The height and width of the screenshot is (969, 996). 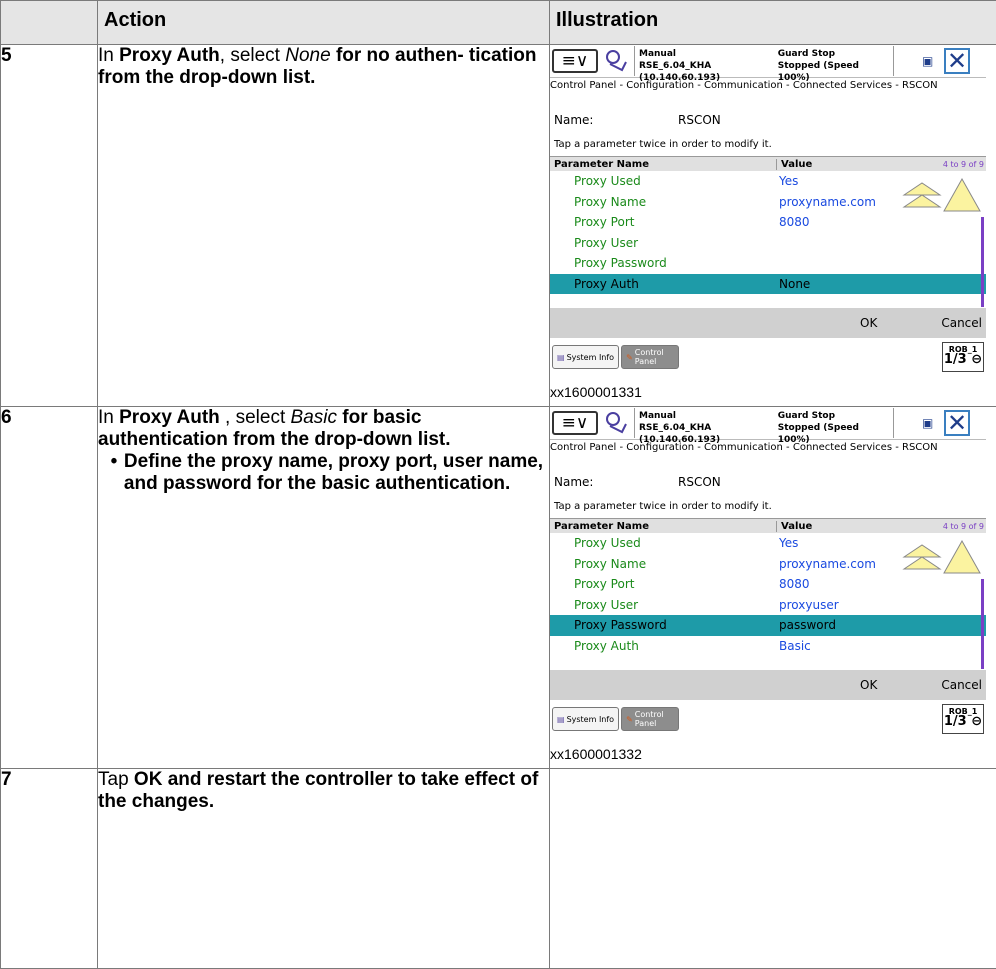 I want to click on speed-icon: ⊖, so click(x=976, y=721).